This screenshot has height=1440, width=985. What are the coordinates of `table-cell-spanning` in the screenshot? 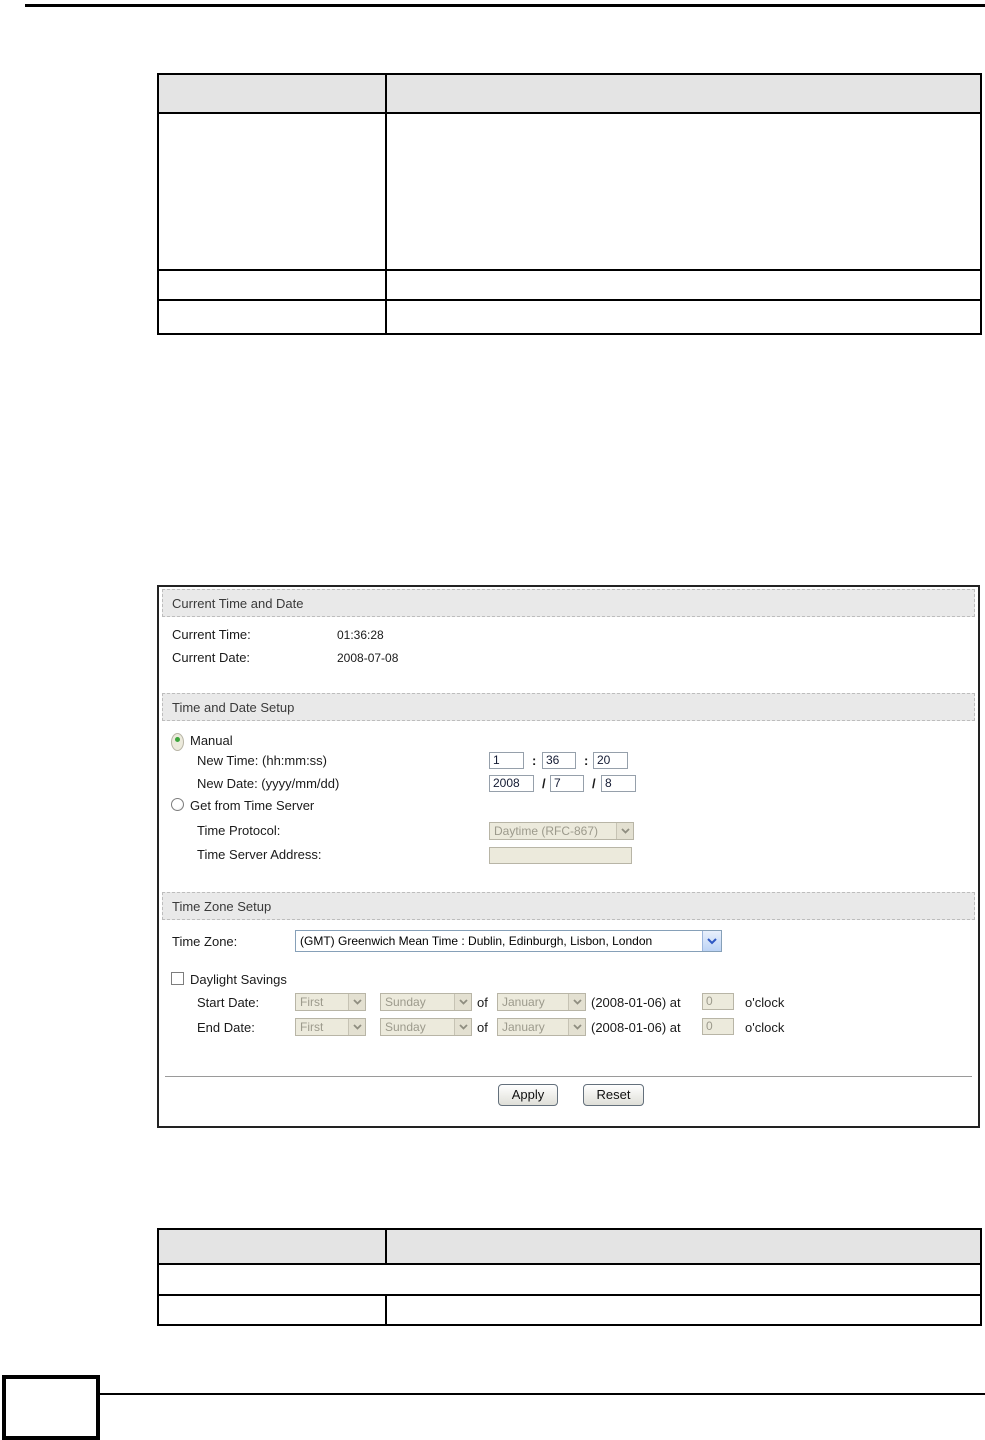 It's located at (569, 1279).